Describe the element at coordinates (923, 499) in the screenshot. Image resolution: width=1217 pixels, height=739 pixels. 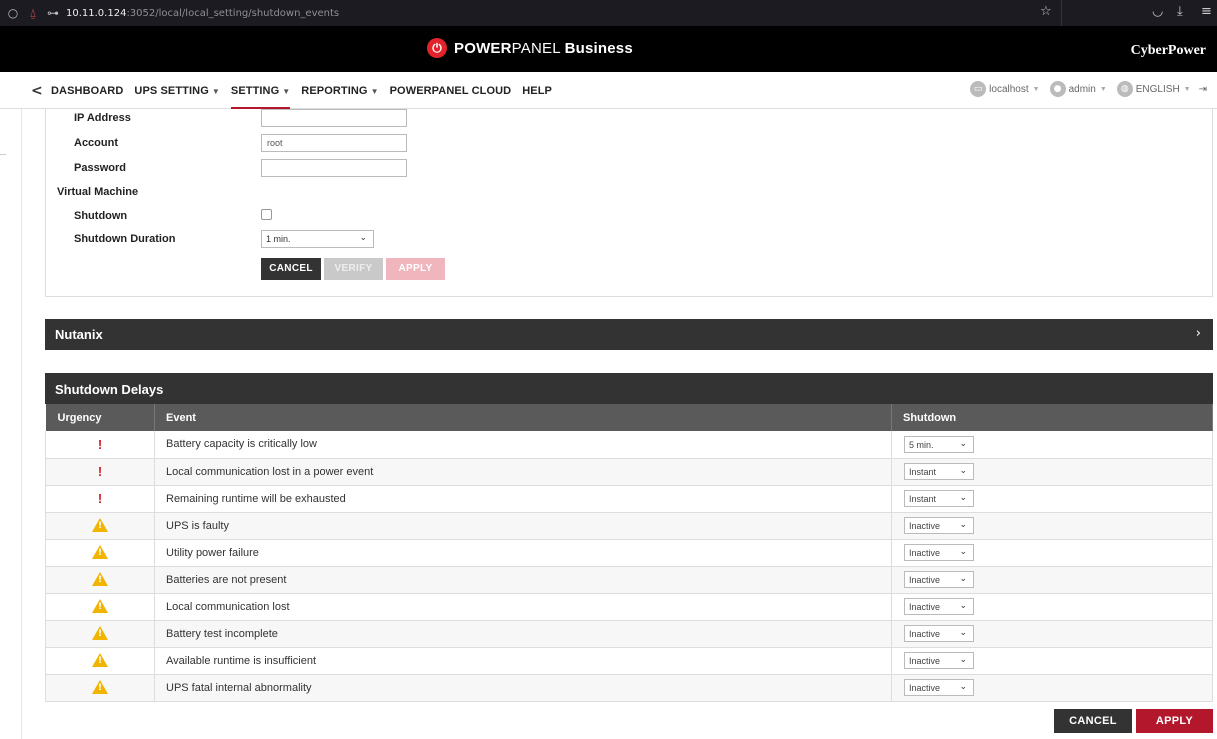
I see `shutdown-delay-value: Instant` at that location.